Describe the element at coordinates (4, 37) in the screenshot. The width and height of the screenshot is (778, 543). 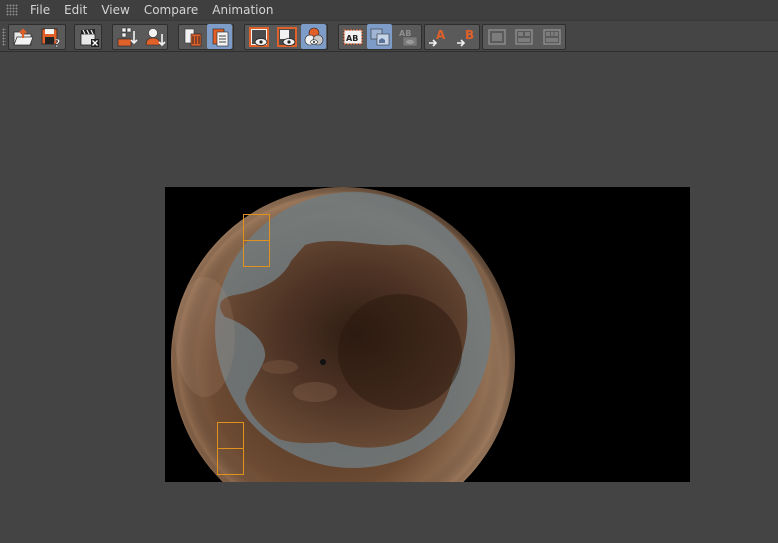
I see `toolbar-grip-icon` at that location.